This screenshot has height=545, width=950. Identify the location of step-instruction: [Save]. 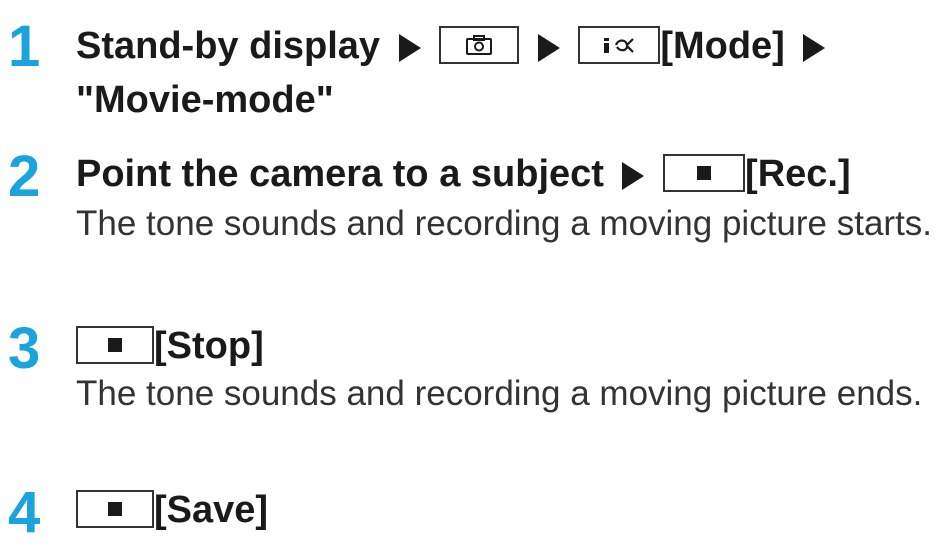
(172, 510).